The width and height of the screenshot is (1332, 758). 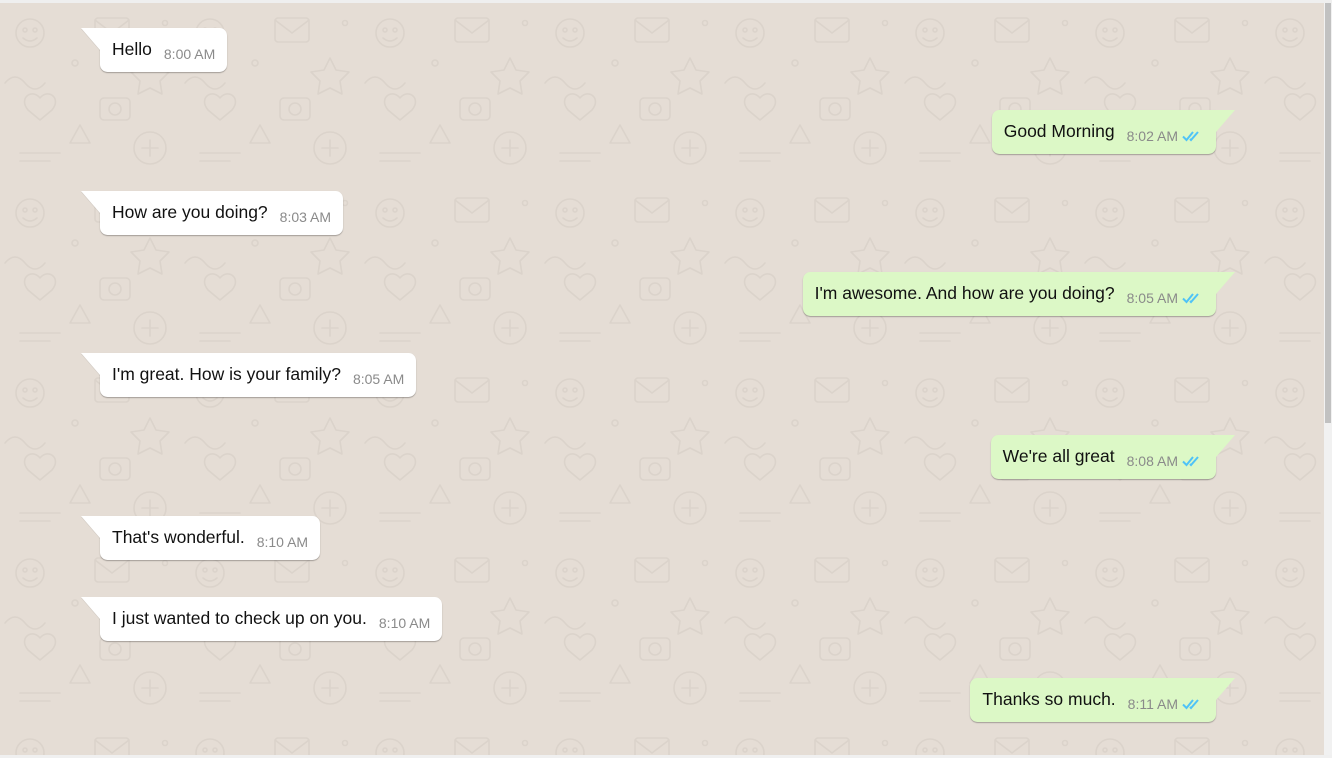 I want to click on message-text: I'm awesome. And how are you doing?, so click(x=964, y=293).